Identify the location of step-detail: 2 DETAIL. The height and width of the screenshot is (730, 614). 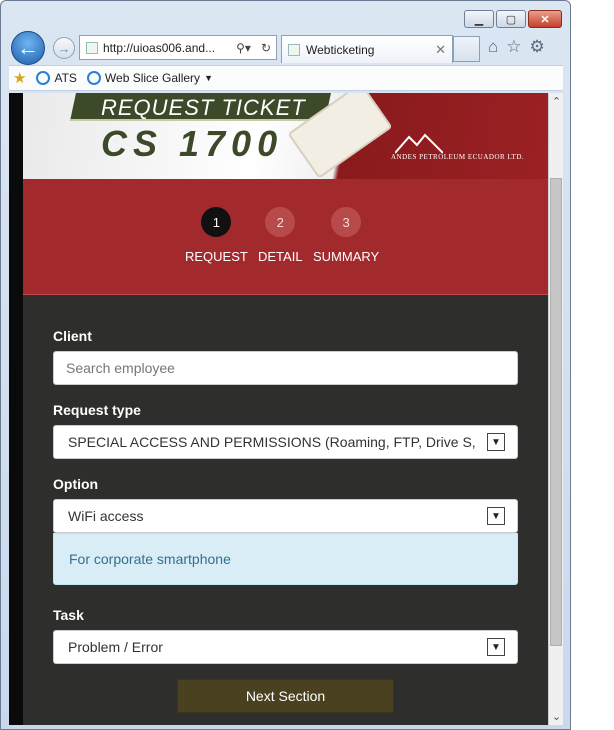
(280, 235).